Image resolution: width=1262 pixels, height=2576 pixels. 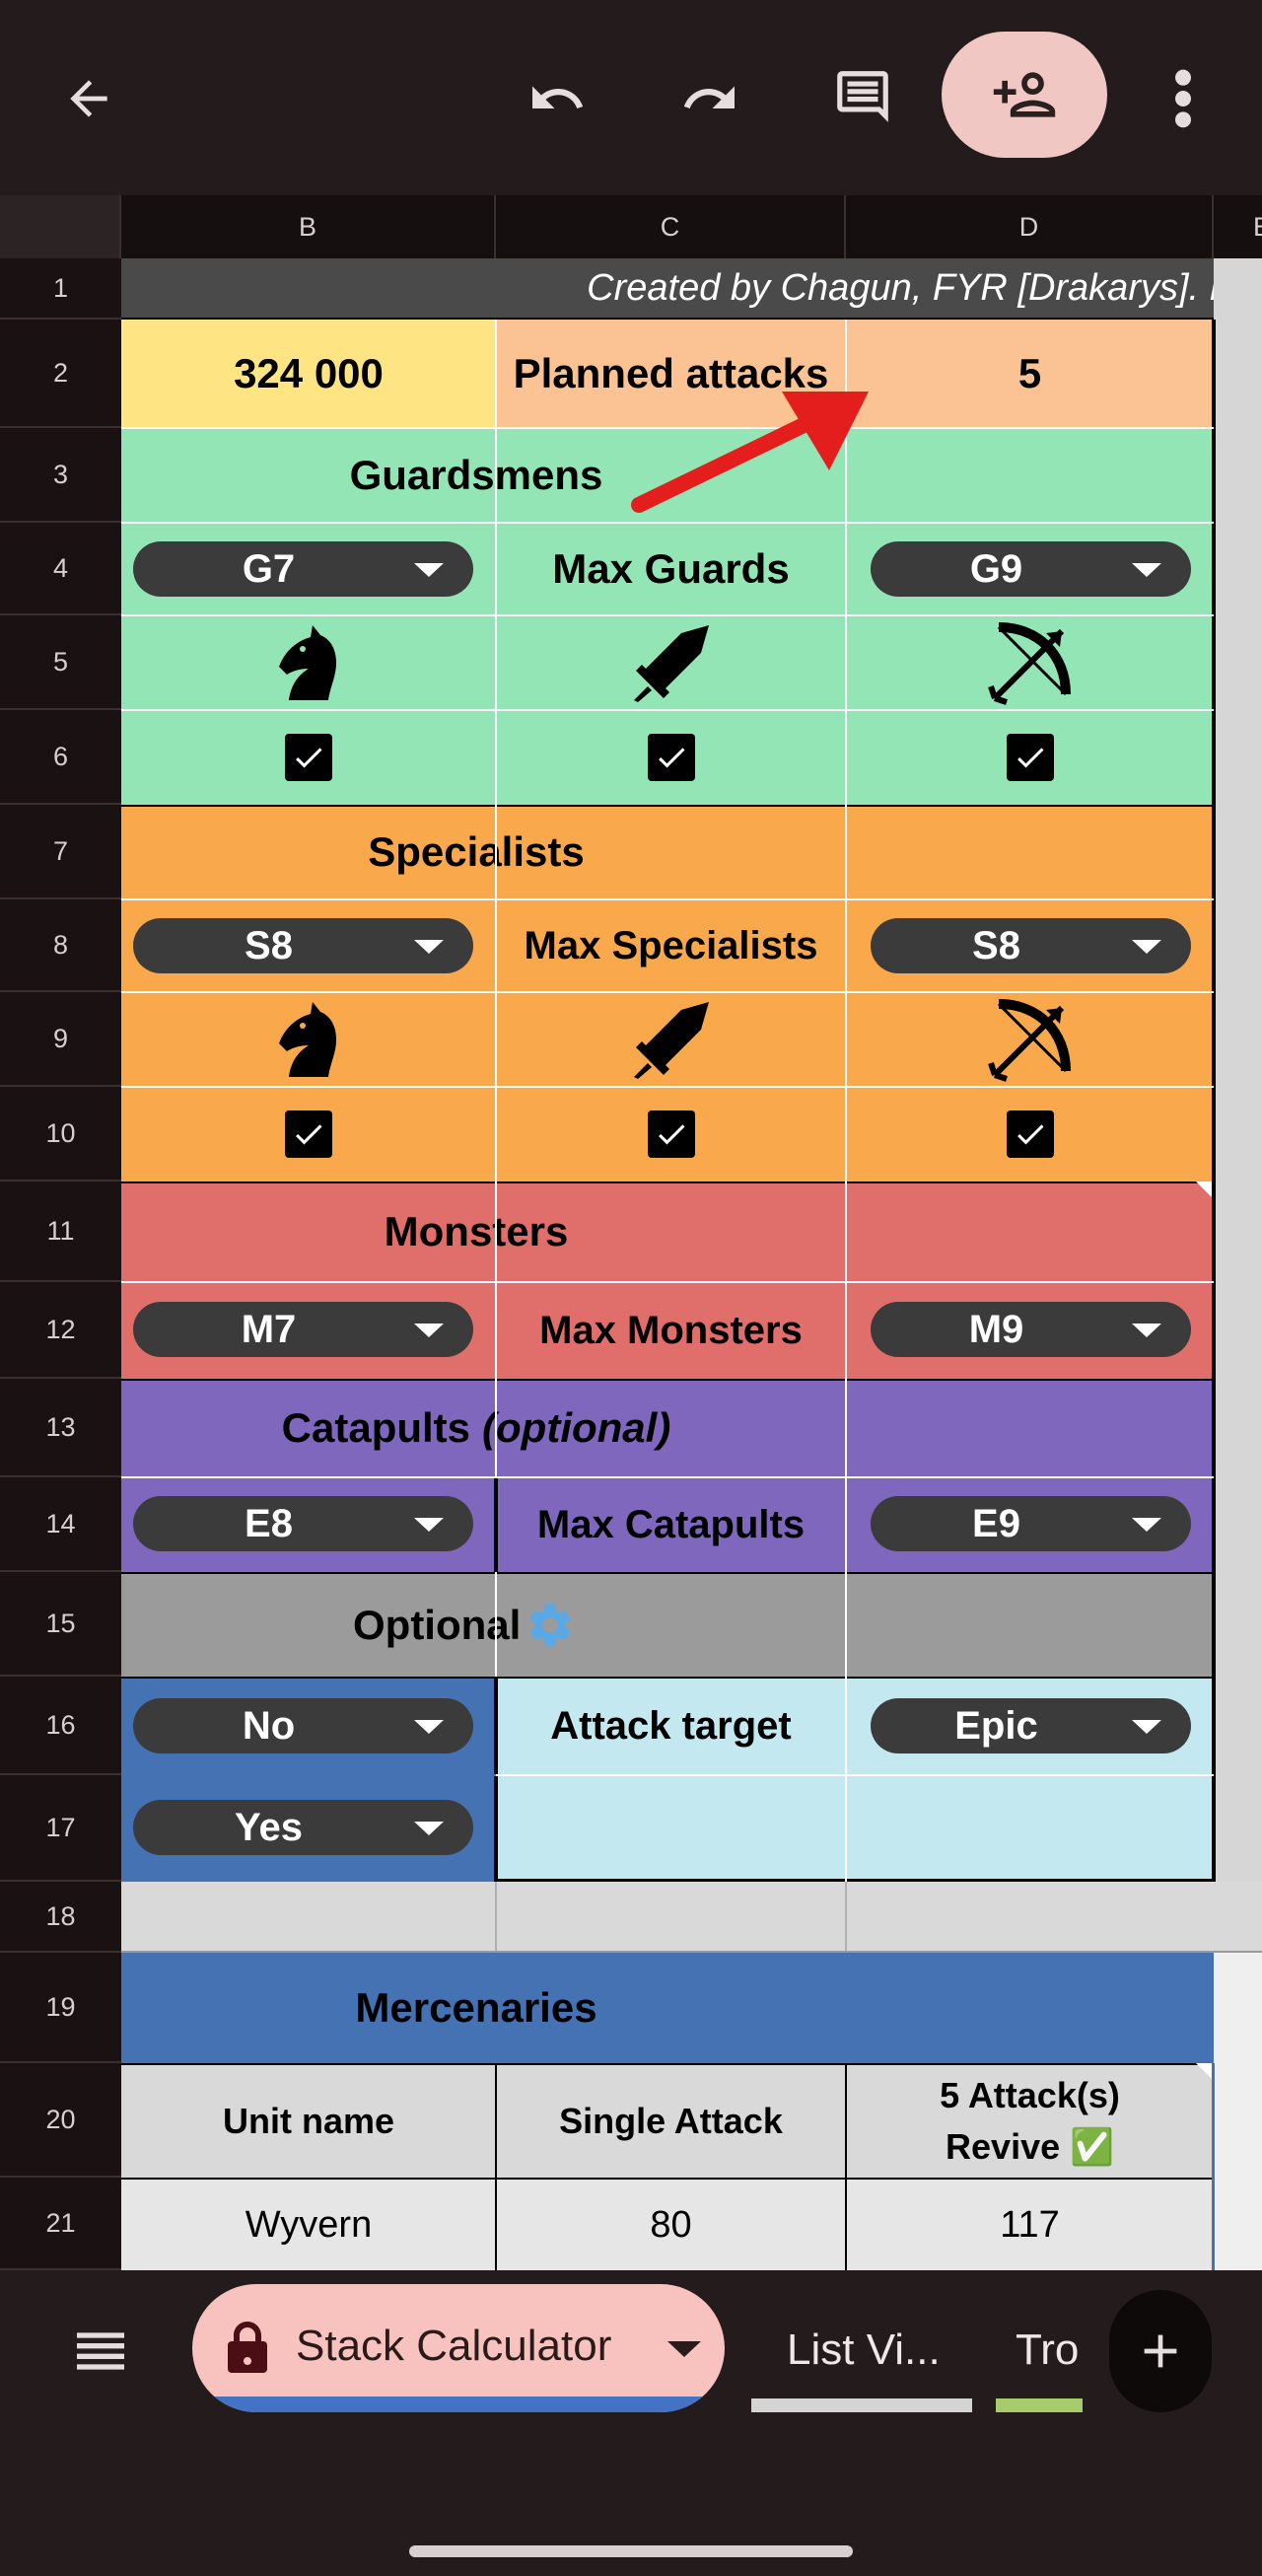 What do you see at coordinates (309, 1134) in the screenshot?
I see `checkbox-spec-cavalry` at bounding box center [309, 1134].